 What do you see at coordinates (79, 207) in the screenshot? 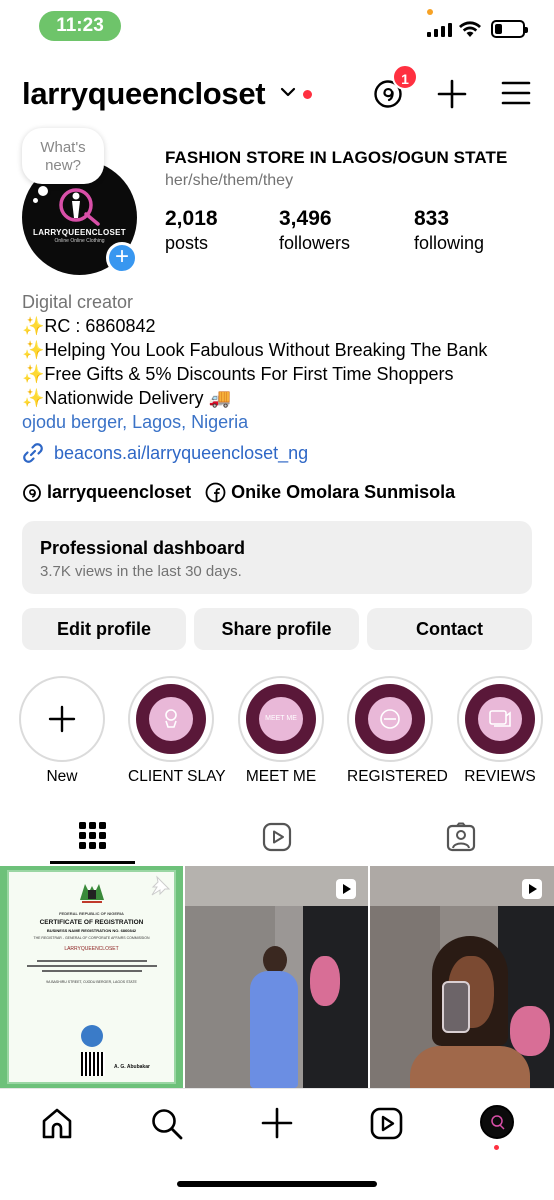
I see `brand-logo-icon` at bounding box center [79, 207].